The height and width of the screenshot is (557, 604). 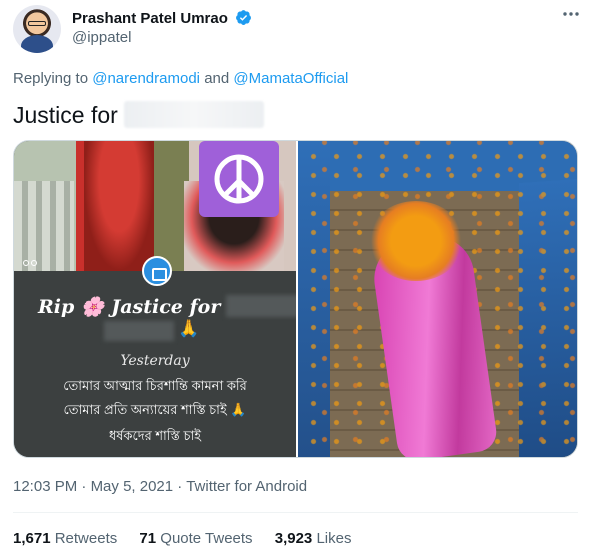 I want to click on flower-icon: 🌸, so click(x=92, y=307).